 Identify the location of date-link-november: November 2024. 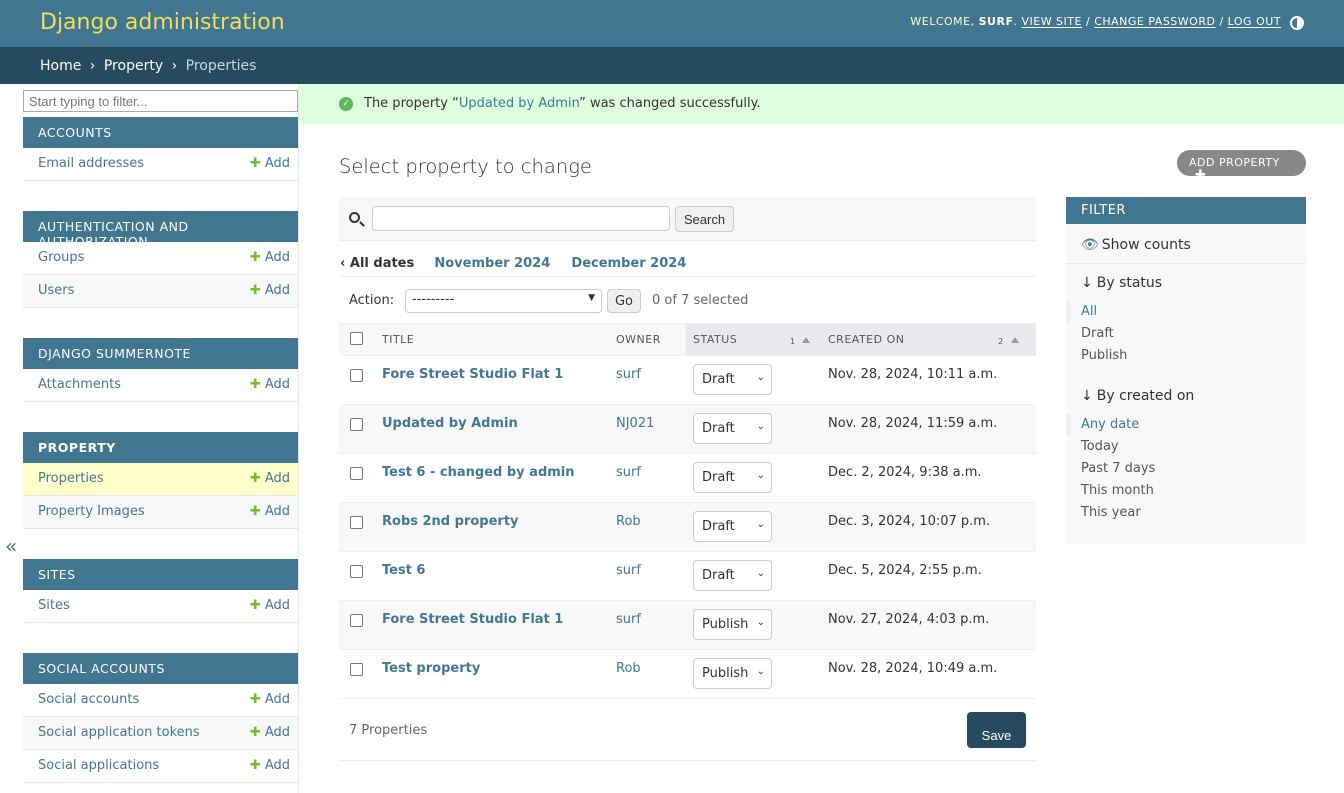
(492, 263).